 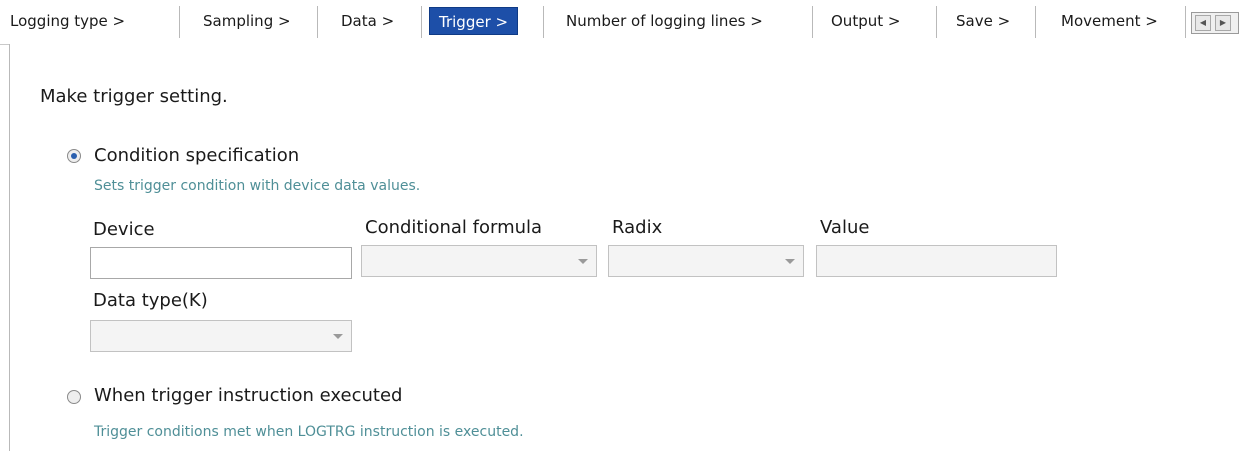 I want to click on tab-scroll-buttons: ◀ ▶, so click(x=1215, y=23).